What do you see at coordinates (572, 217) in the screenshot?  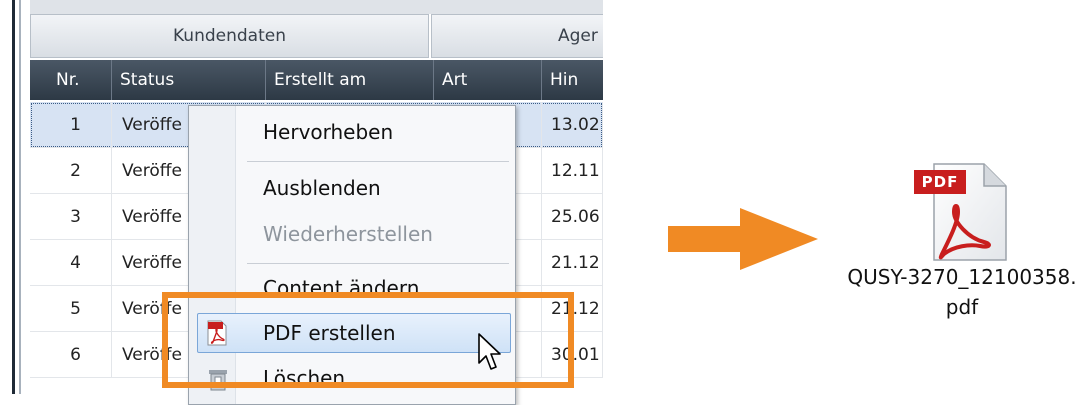 I see `cell-hin: 25.06` at bounding box center [572, 217].